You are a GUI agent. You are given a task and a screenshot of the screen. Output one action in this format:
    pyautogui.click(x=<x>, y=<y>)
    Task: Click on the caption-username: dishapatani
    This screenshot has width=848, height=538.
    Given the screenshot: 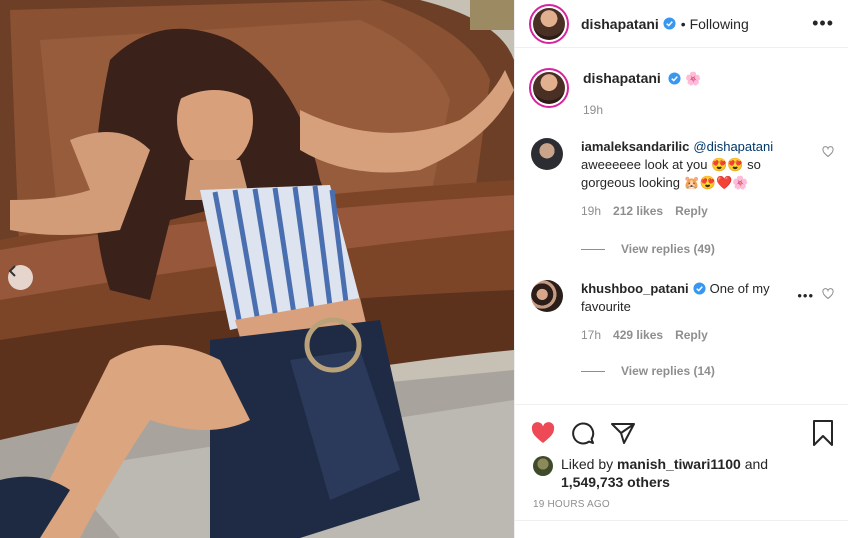 What is the action you would take?
    pyautogui.click(x=622, y=78)
    